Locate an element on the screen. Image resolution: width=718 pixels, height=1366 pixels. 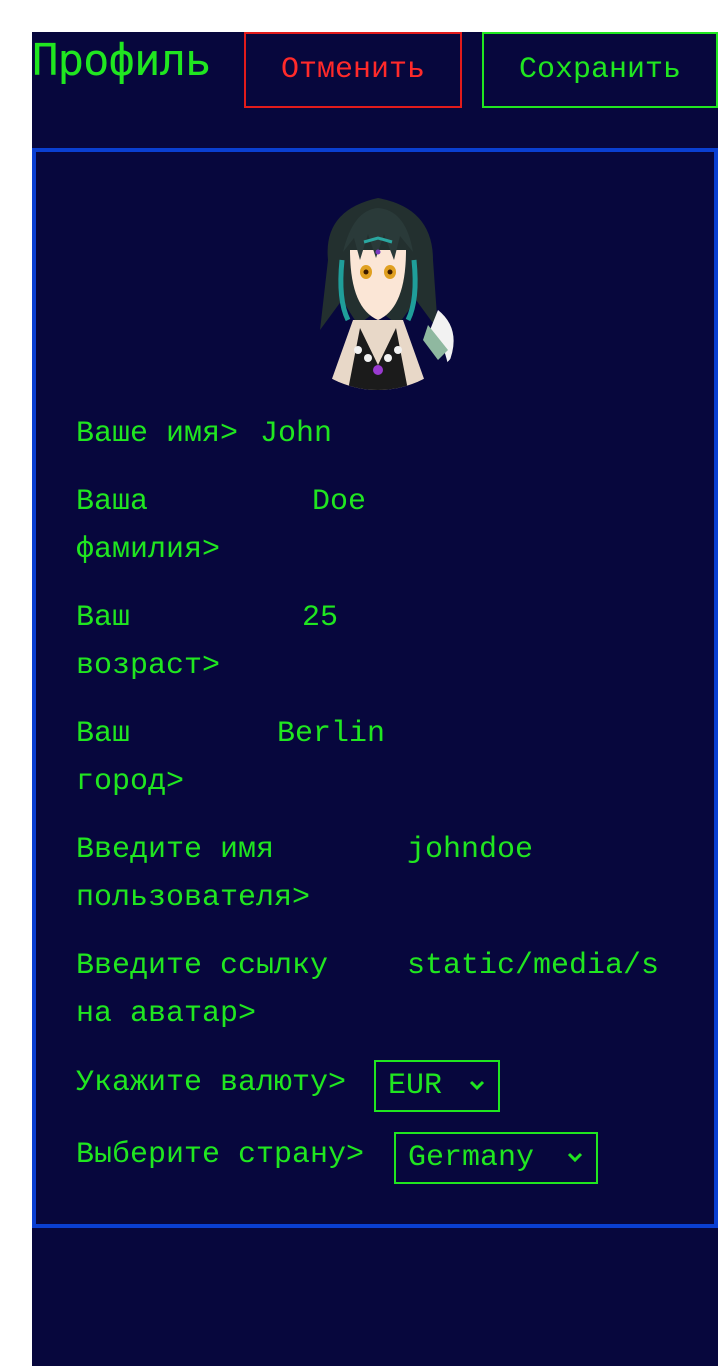
age-label: Ваш возраст> is located at coordinates (148, 642).